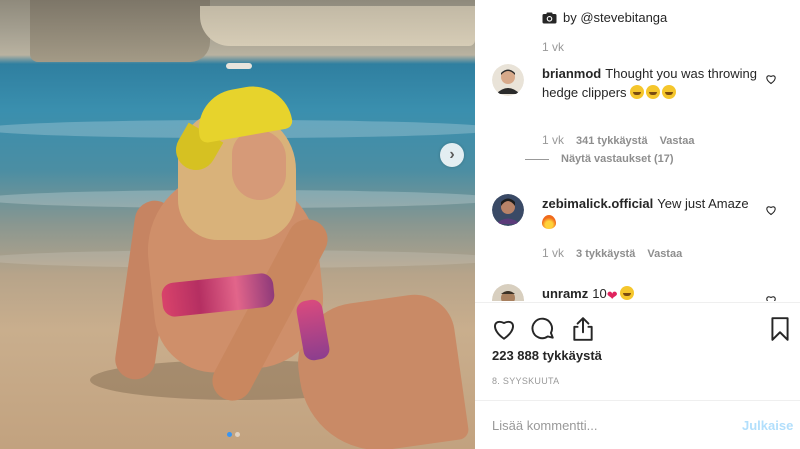  What do you see at coordinates (615, 17) in the screenshot?
I see `caption-credit-text: by @stevebitanga` at bounding box center [615, 17].